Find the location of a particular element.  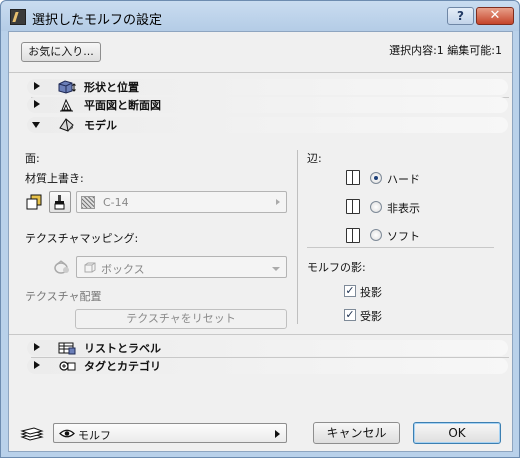

eye-icon is located at coordinates (67, 433).